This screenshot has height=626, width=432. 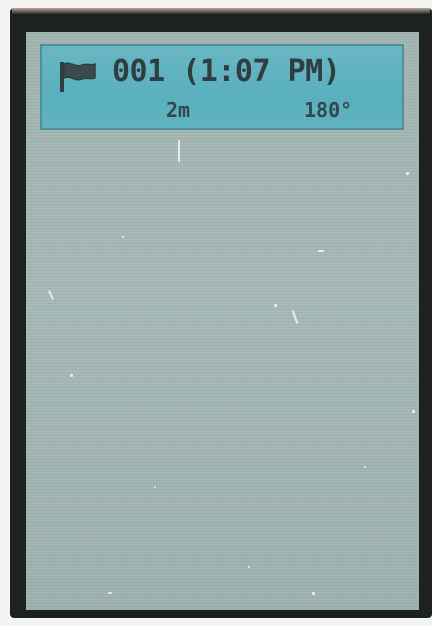 I want to click on waypoint-header: 001 (1:07 PM) 2m 180°, so click(x=222, y=87).